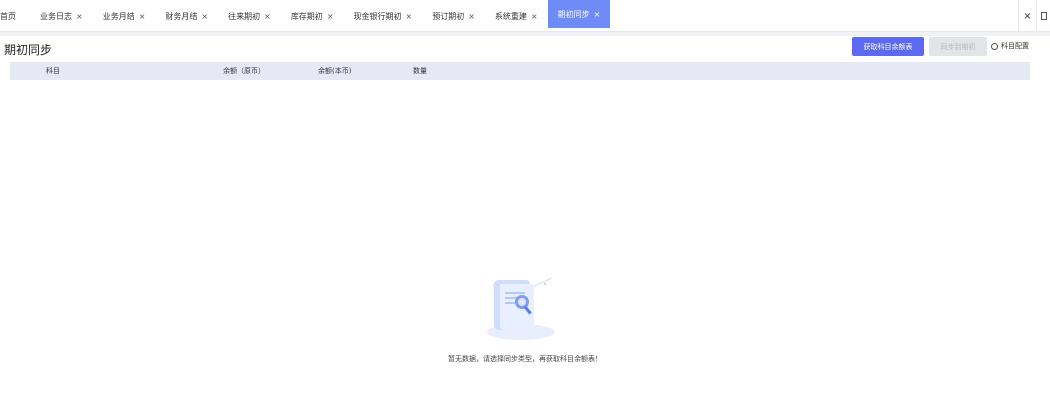 The width and height of the screenshot is (1050, 400). I want to click on tab-9: 系统重建 ×, so click(516, 16).